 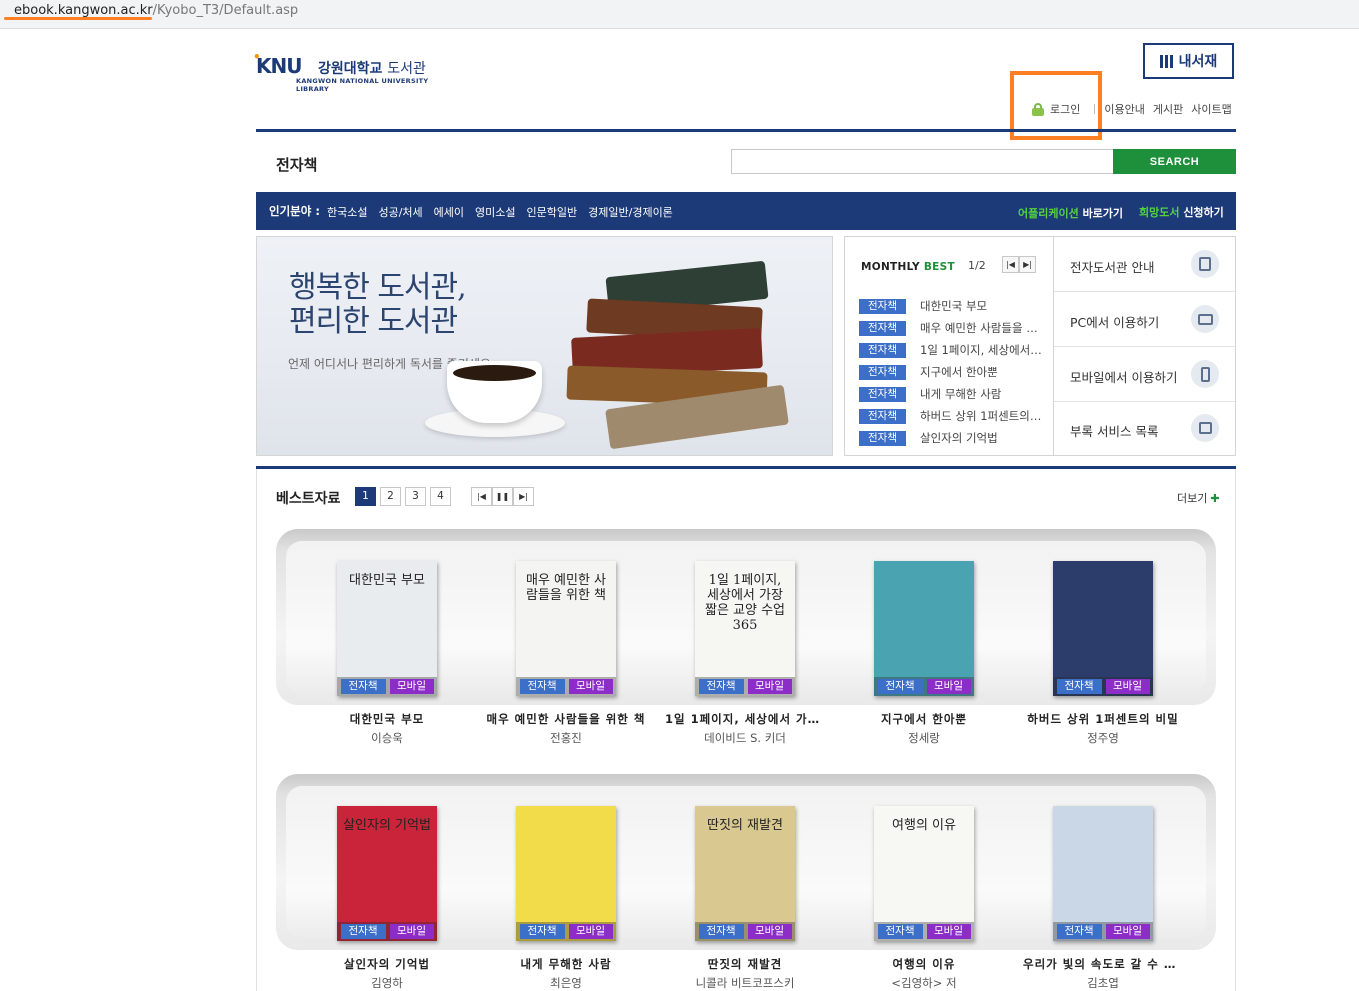 I want to click on list-item: 전자책 내게 무해한 사람, so click(x=952, y=394).